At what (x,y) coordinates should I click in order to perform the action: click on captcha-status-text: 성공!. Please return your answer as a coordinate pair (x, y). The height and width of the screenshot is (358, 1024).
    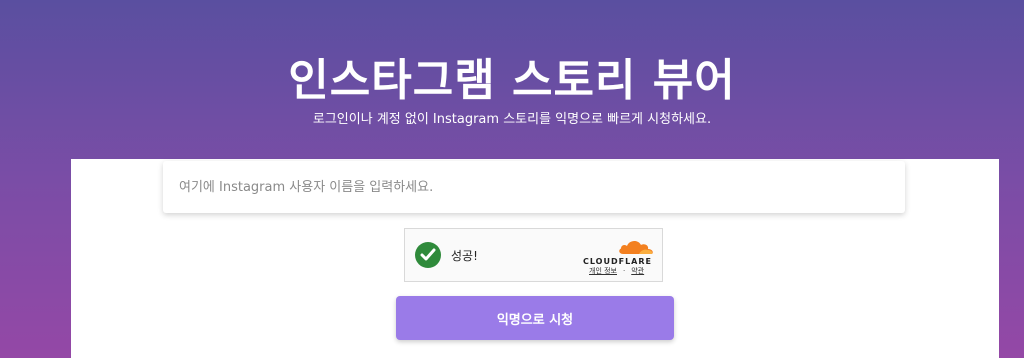
    Looking at the image, I should click on (464, 256).